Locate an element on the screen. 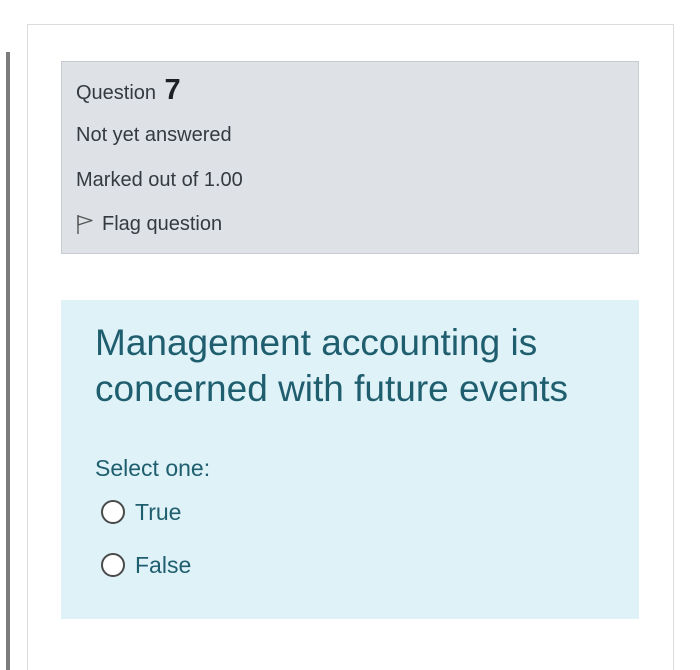  left-border-rule is located at coordinates (8, 361).